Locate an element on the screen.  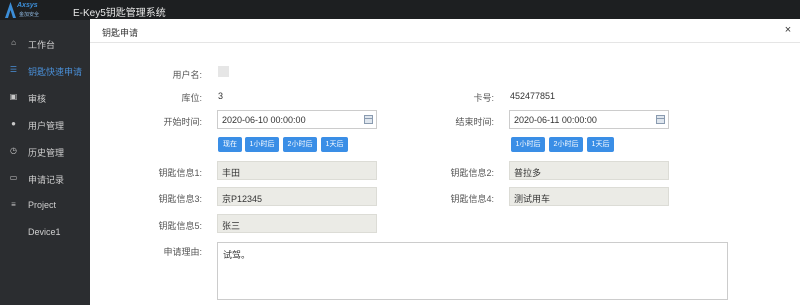
card-value: 452477851 is located at coordinates (533, 96).